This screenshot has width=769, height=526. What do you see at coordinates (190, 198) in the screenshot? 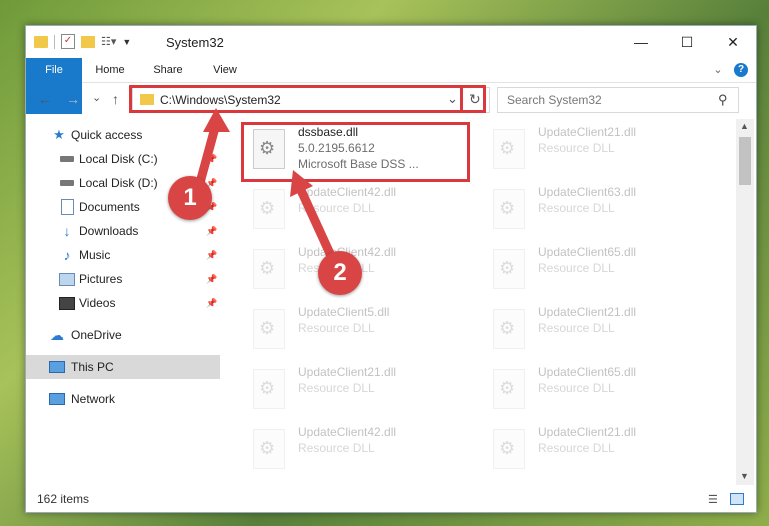
I see `step-badge-1: 1` at bounding box center [190, 198].